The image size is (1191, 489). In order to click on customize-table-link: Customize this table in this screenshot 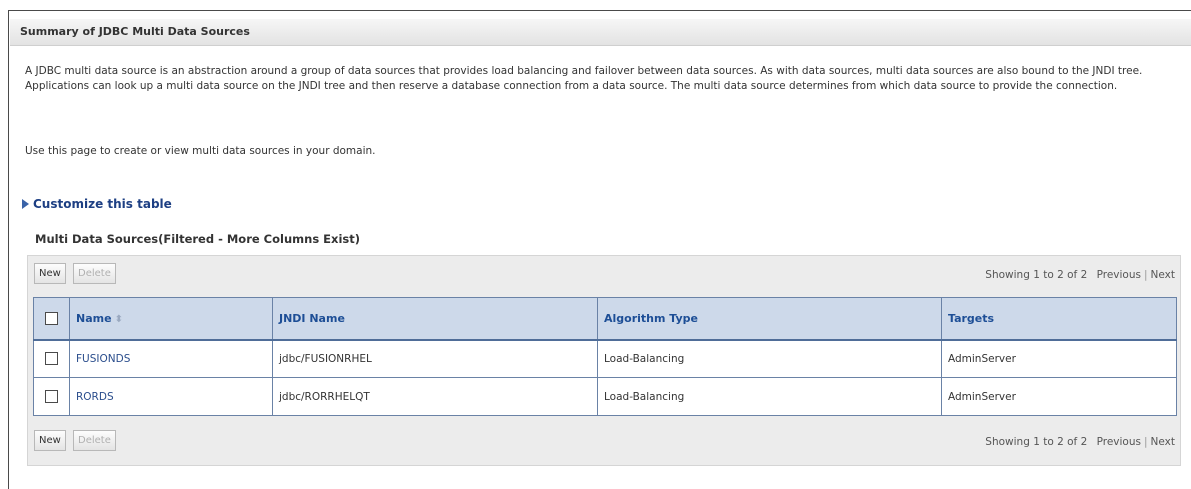, I will do `click(97, 204)`.